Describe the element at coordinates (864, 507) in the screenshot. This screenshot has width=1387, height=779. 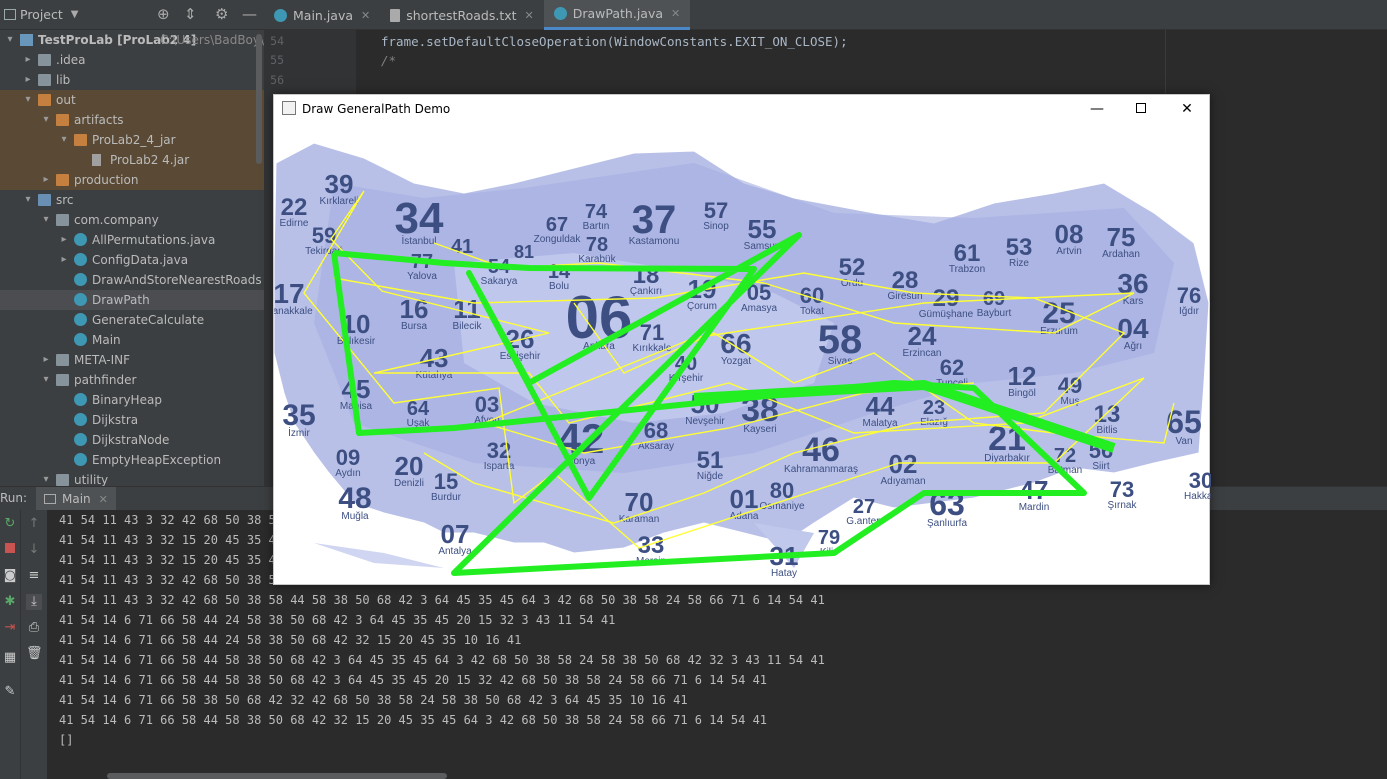
I see `province-code: 27` at that location.